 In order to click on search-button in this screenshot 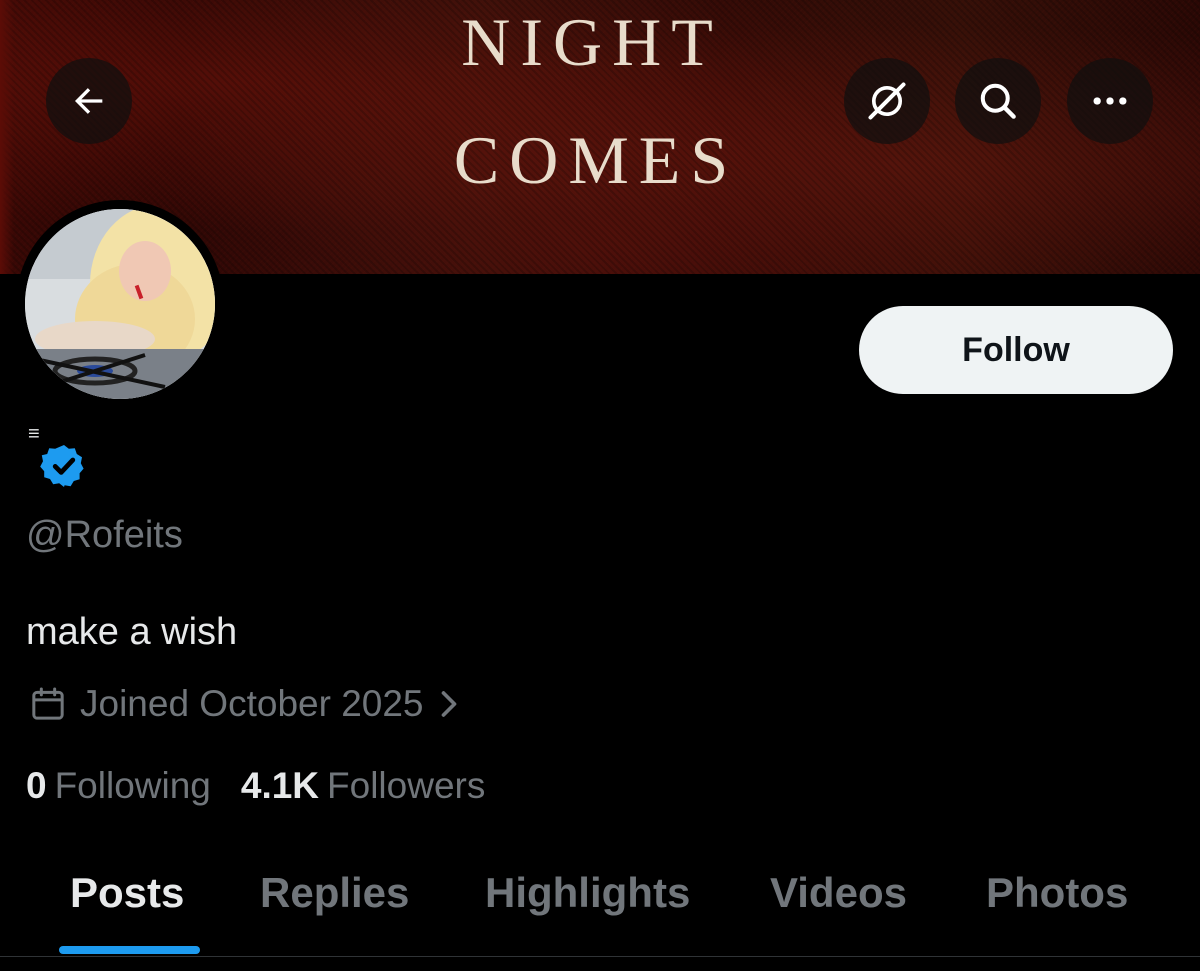, I will do `click(998, 101)`.